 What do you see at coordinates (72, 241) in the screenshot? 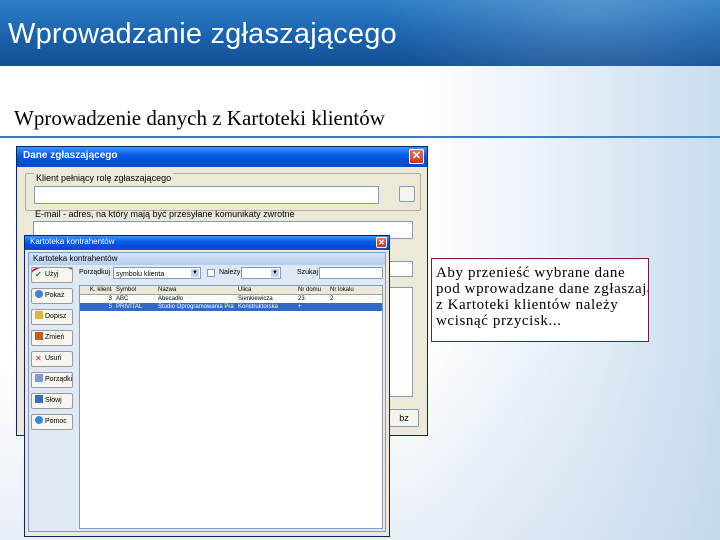
I see `window-title: Kartoteka kontrahentów` at bounding box center [72, 241].